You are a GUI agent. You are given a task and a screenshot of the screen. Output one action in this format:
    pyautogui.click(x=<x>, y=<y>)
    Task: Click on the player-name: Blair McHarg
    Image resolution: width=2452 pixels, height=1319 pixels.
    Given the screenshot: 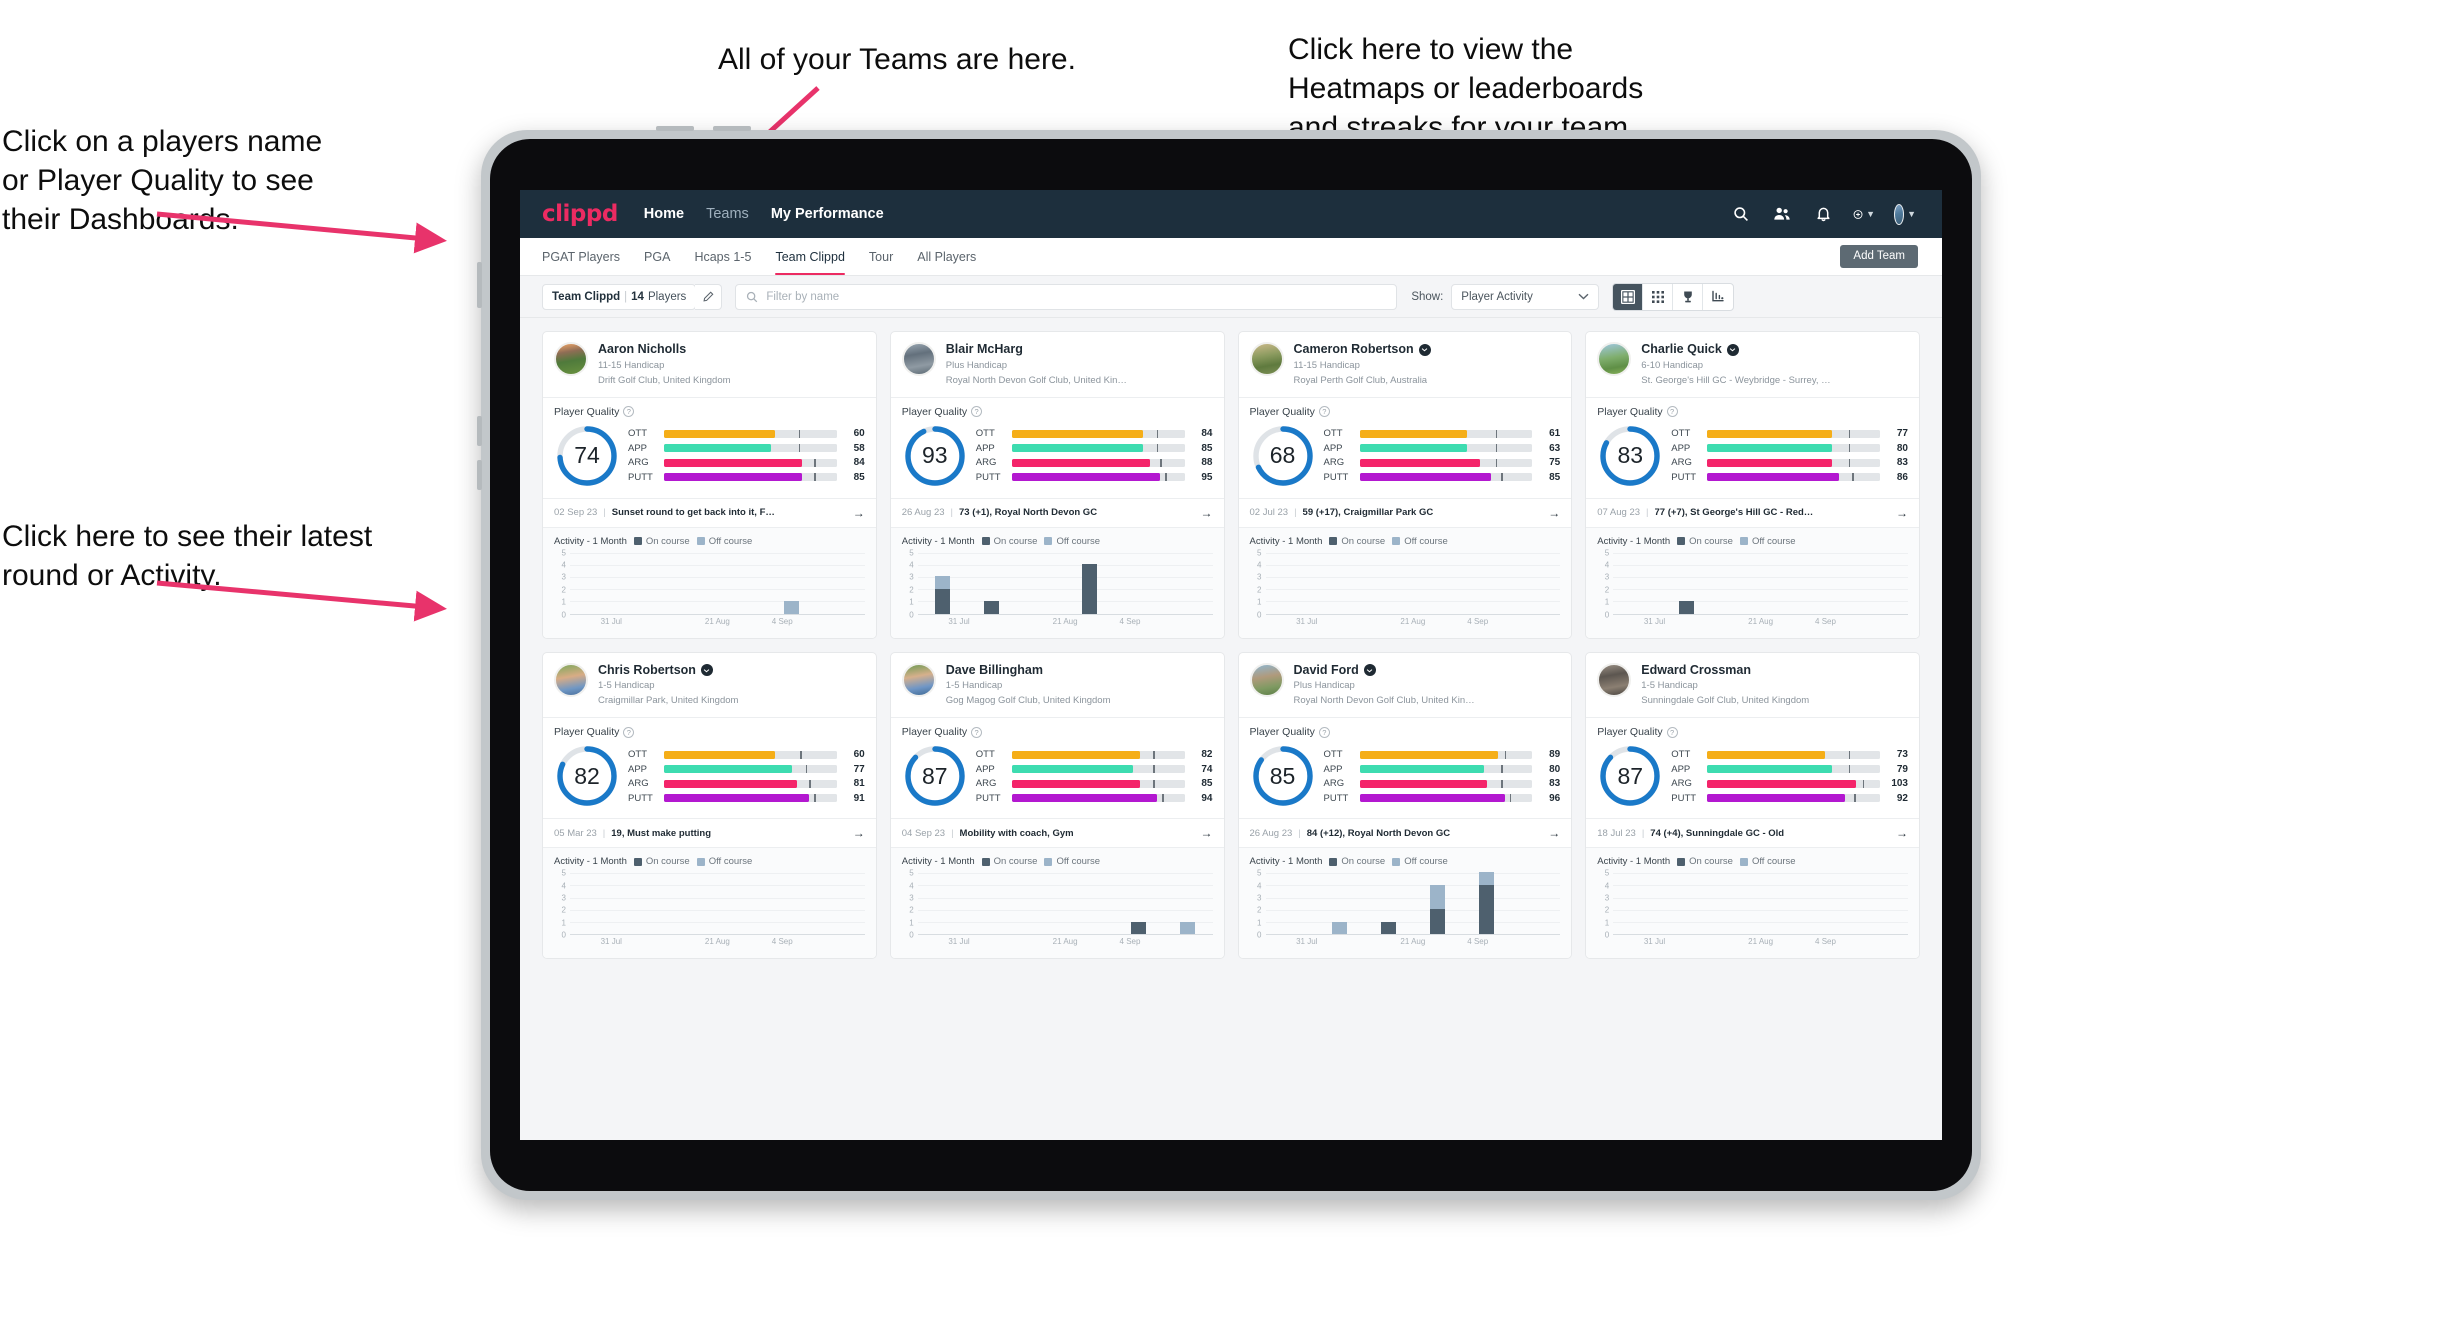 What is the action you would take?
    pyautogui.click(x=1036, y=349)
    